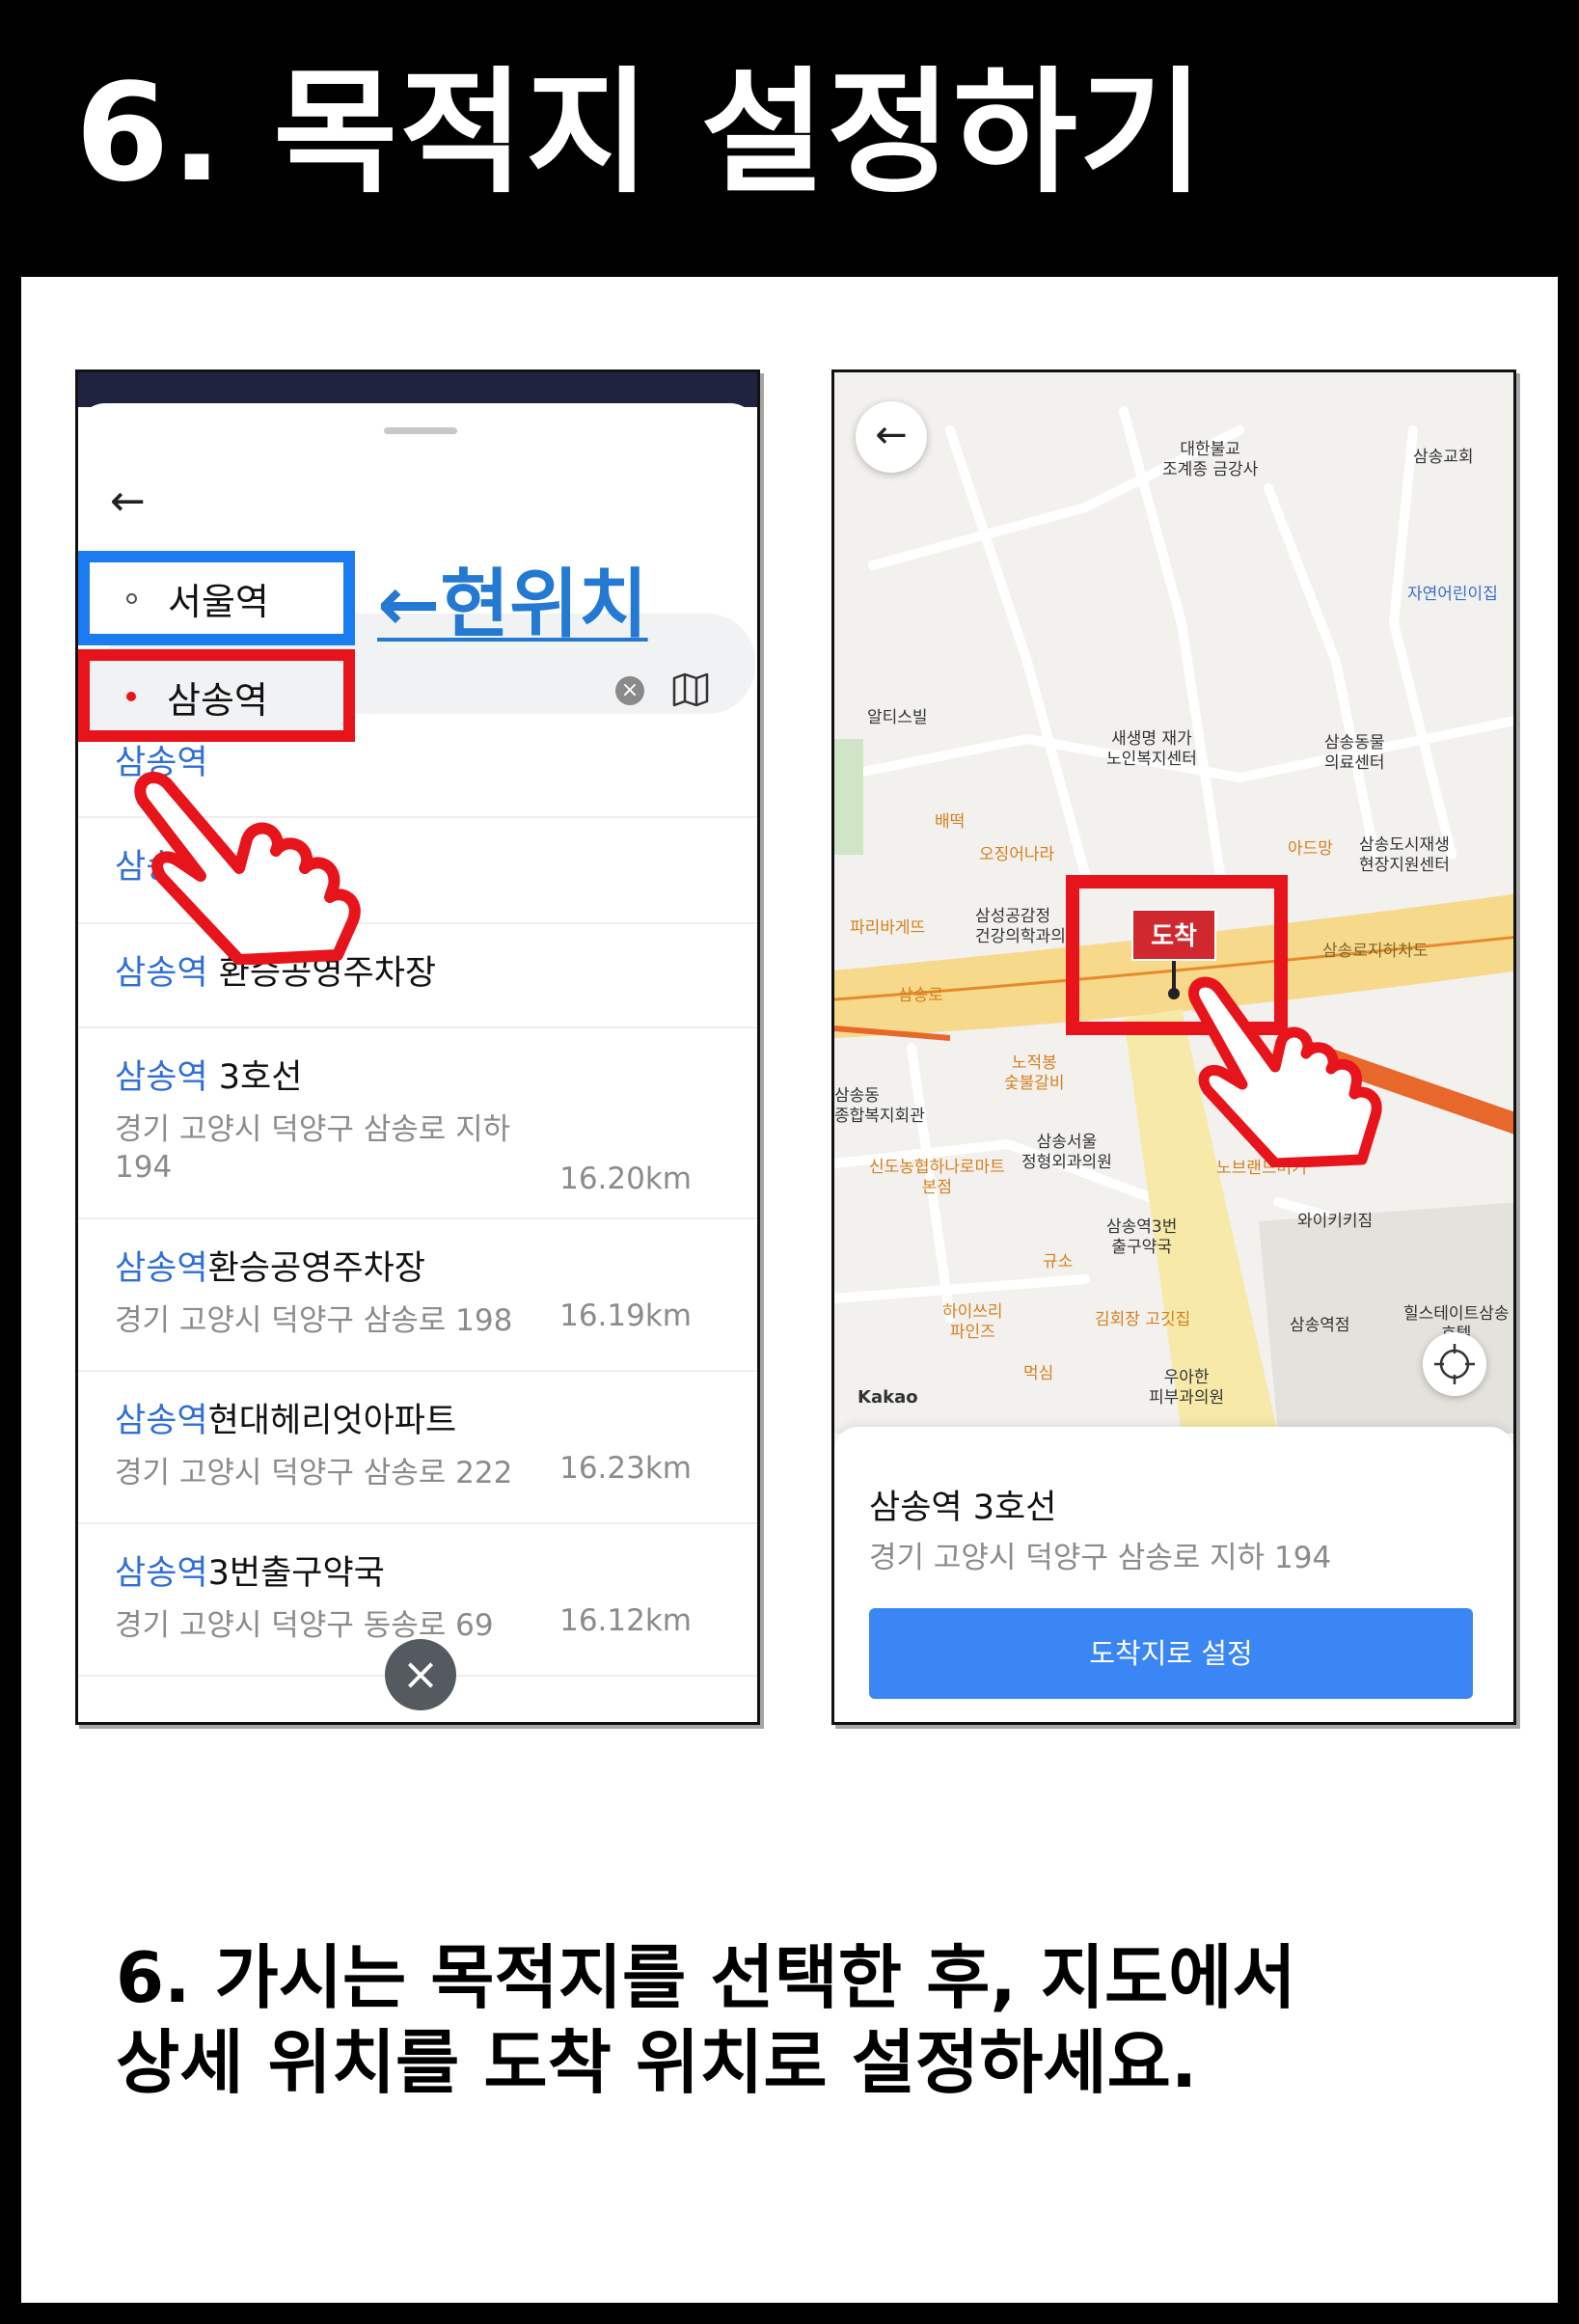 The width and height of the screenshot is (1579, 2324). I want to click on map-label: 자연어린이집, so click(1452, 594).